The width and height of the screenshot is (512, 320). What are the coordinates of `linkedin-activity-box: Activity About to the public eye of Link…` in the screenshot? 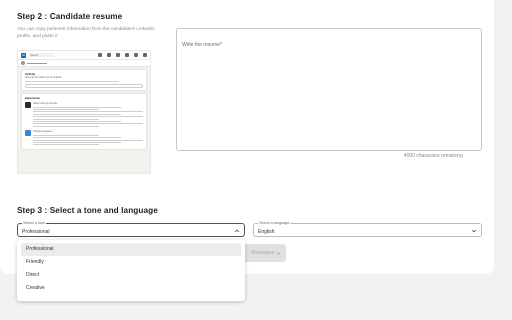 It's located at (84, 80).